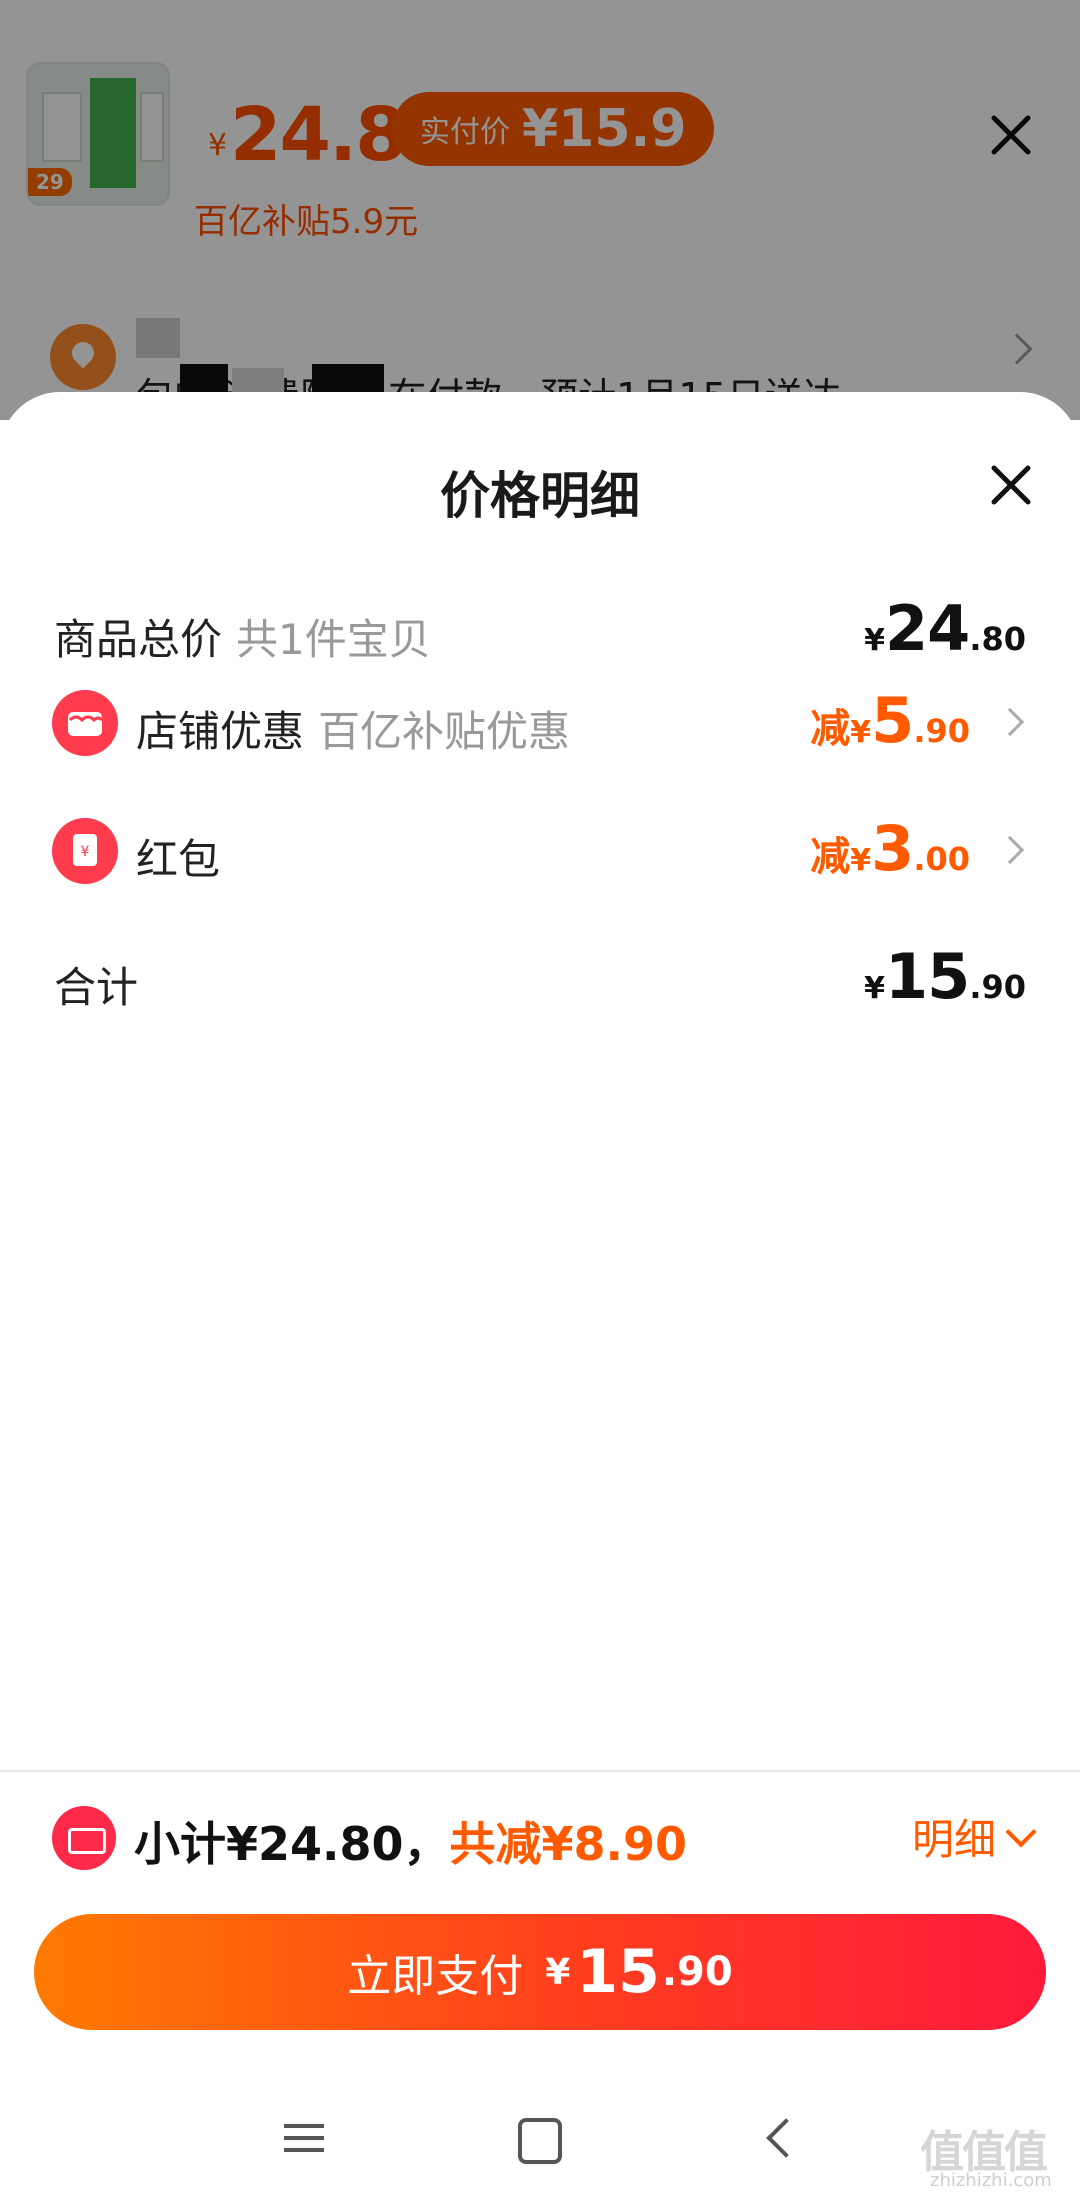 This screenshot has width=1080, height=2201. Describe the element at coordinates (540, 632) in the screenshot. I see `row-goods-total: 商品总价 共1件宝贝 ¥ 24 .80` at that location.